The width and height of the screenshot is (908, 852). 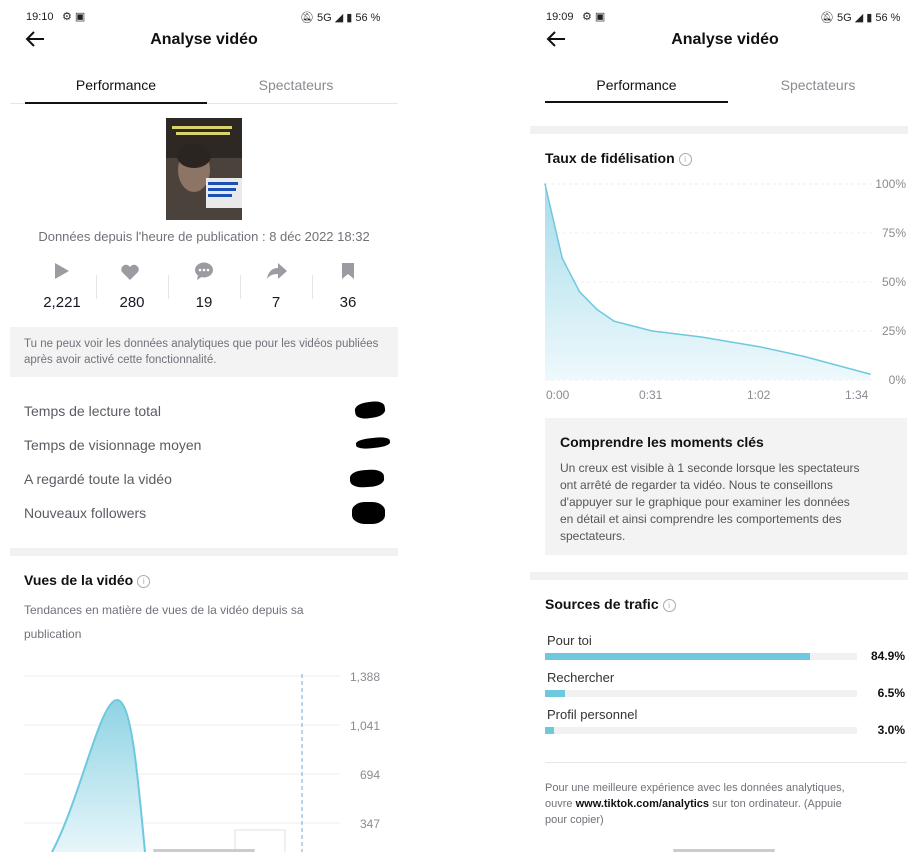 What do you see at coordinates (98, 776) in the screenshot?
I see `views-area` at bounding box center [98, 776].